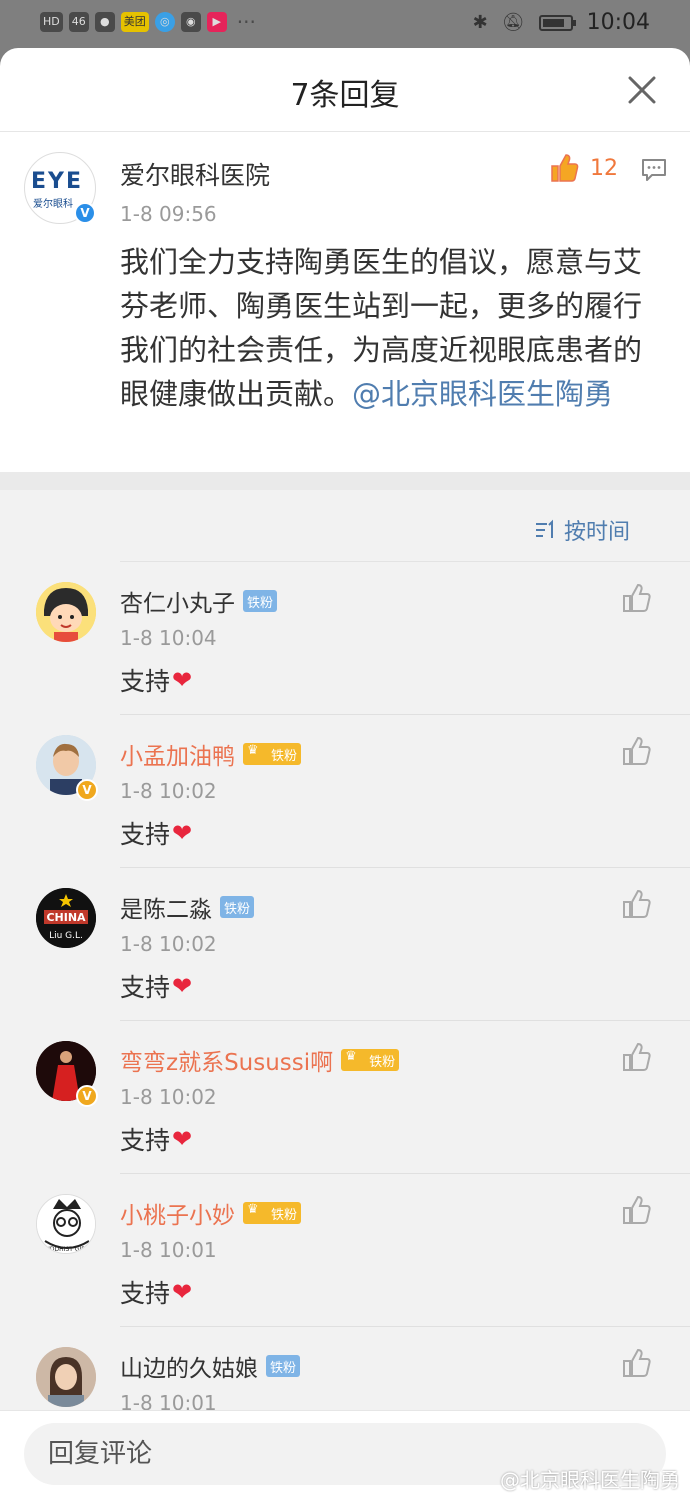  What do you see at coordinates (168, 638) in the screenshot?
I see `reply-time: 1-8 10:04` at bounding box center [168, 638].